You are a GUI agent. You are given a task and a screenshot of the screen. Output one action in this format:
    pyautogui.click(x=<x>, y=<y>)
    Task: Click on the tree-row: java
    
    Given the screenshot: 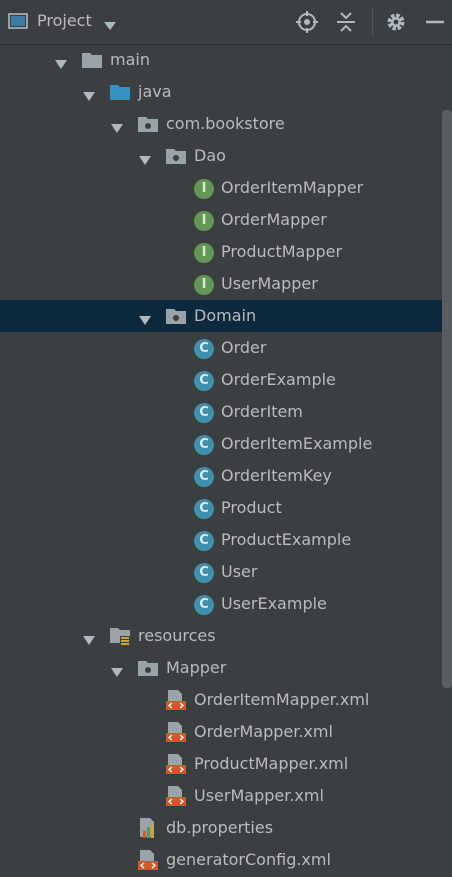 What is the action you would take?
    pyautogui.click(x=226, y=92)
    